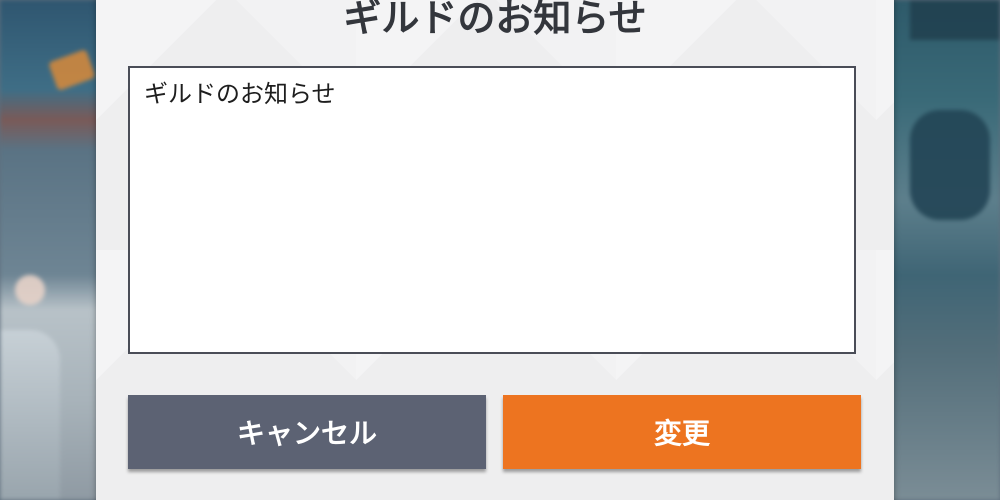  I want to click on cancel-button-label: キャンセル, so click(306, 433).